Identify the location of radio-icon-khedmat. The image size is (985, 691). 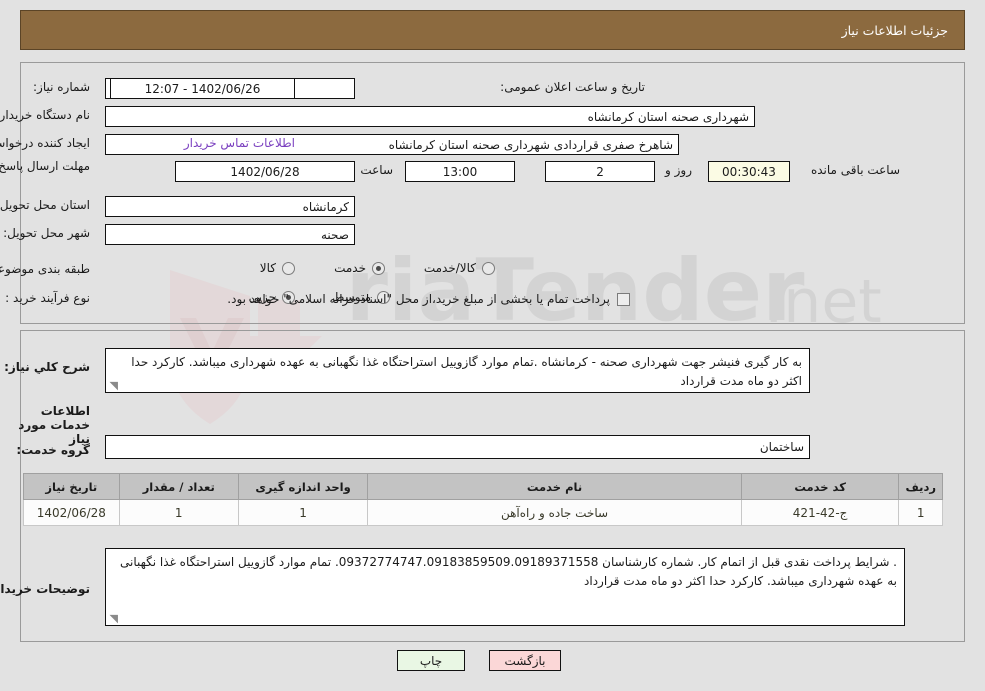
(378, 268).